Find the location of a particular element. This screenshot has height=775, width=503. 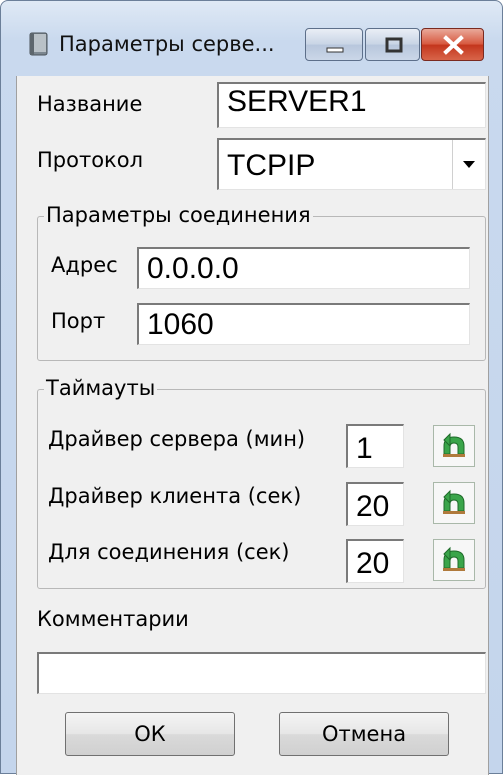

reset-button-server is located at coordinates (454, 446).